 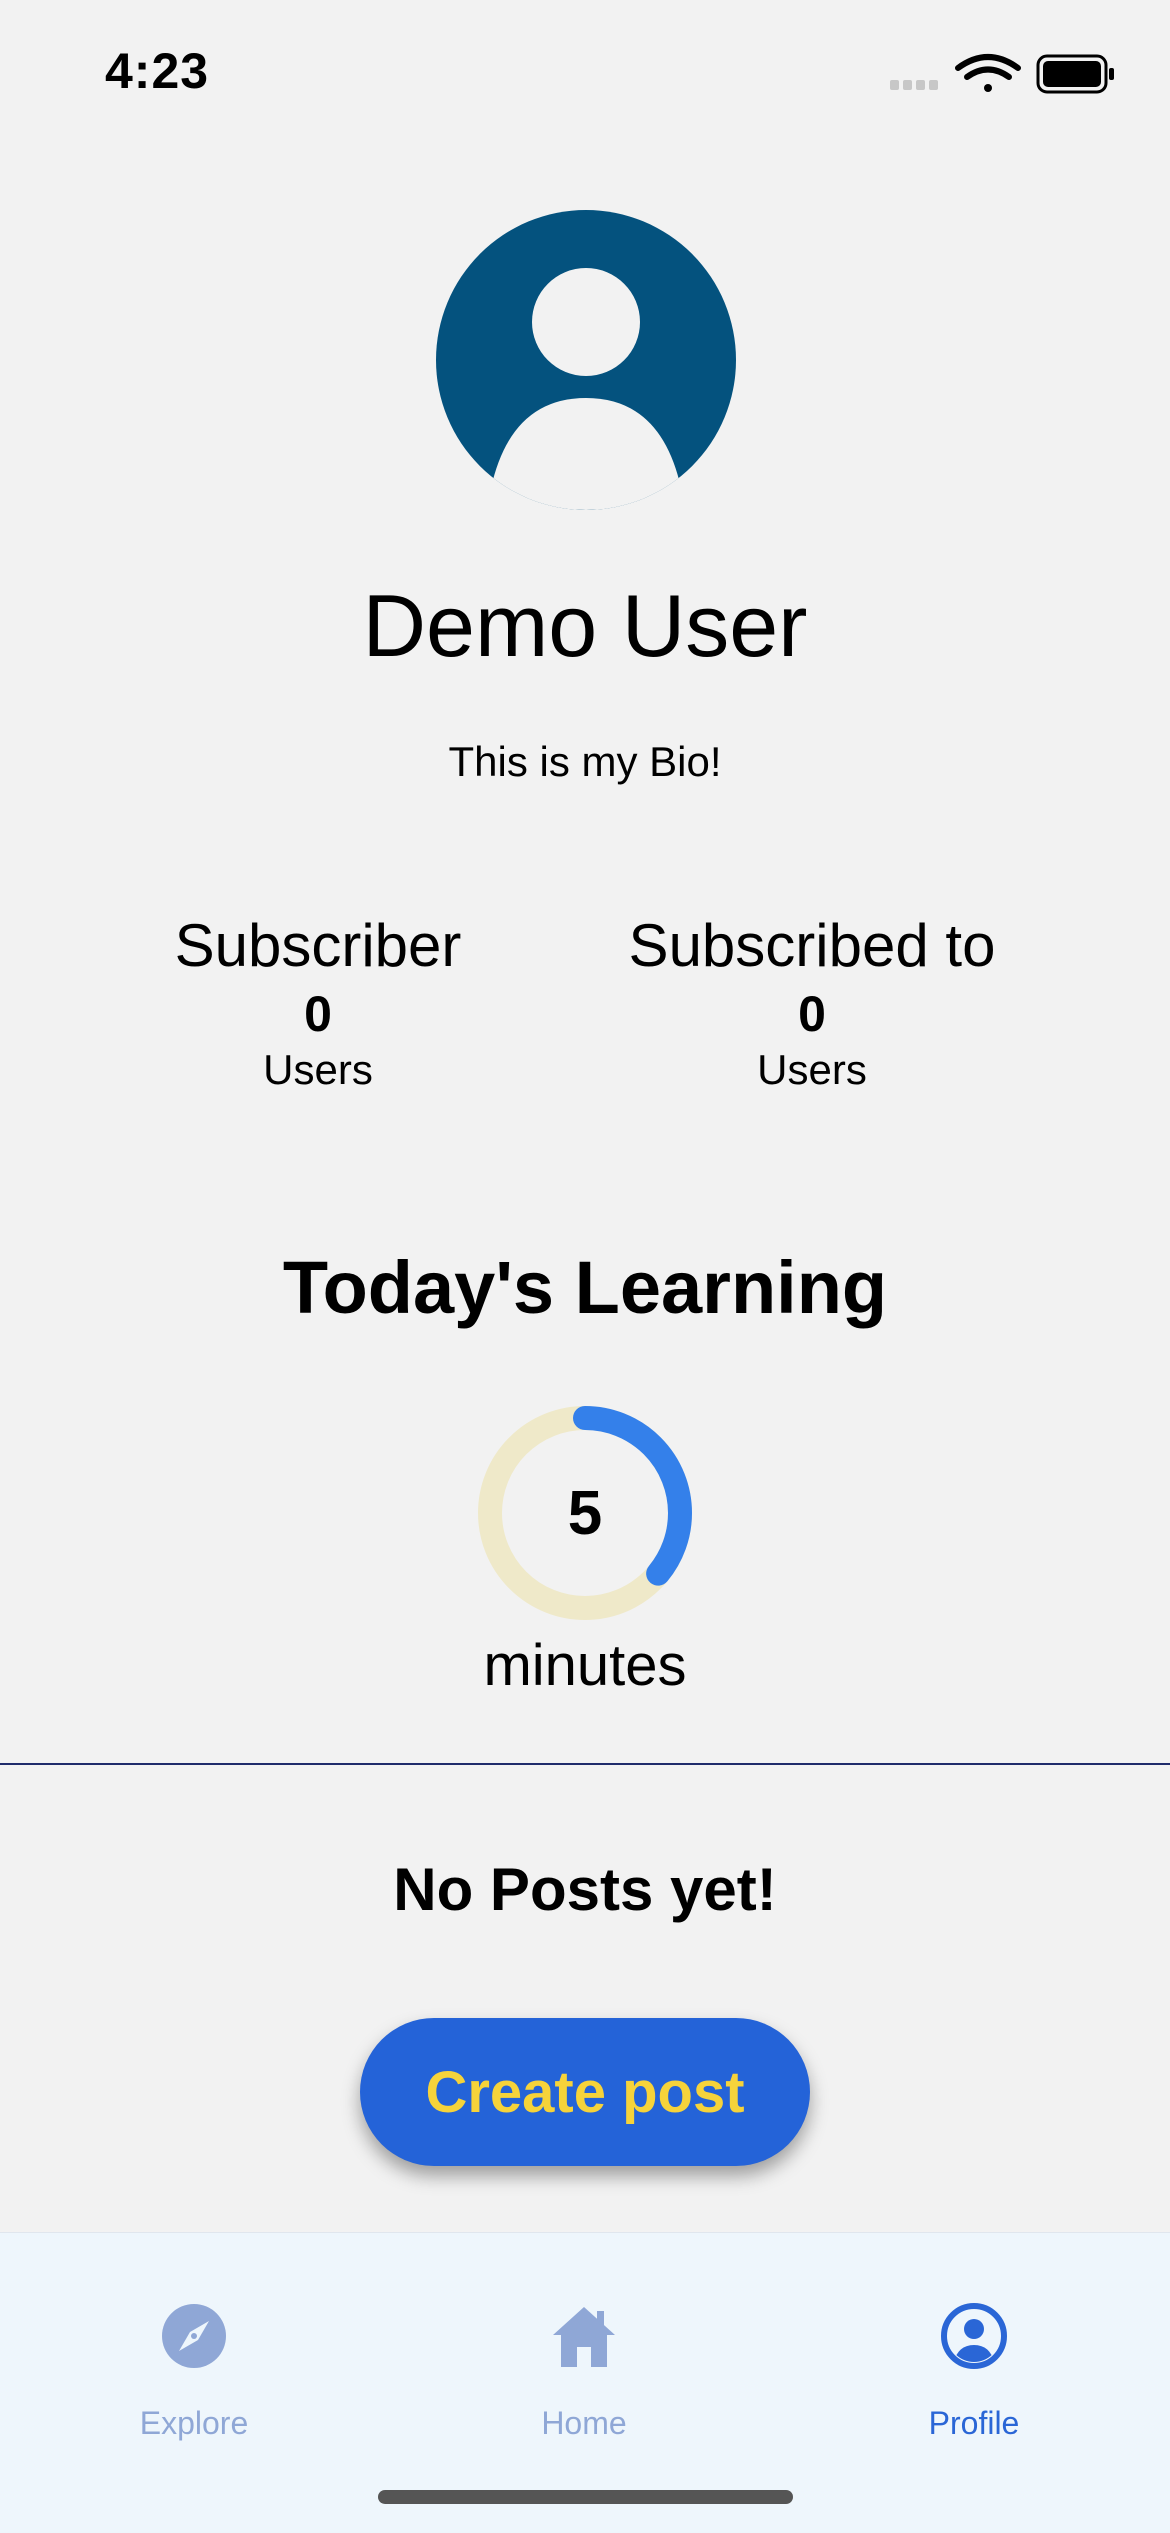 What do you see at coordinates (585, 2092) in the screenshot?
I see `create-post-button: Create post` at bounding box center [585, 2092].